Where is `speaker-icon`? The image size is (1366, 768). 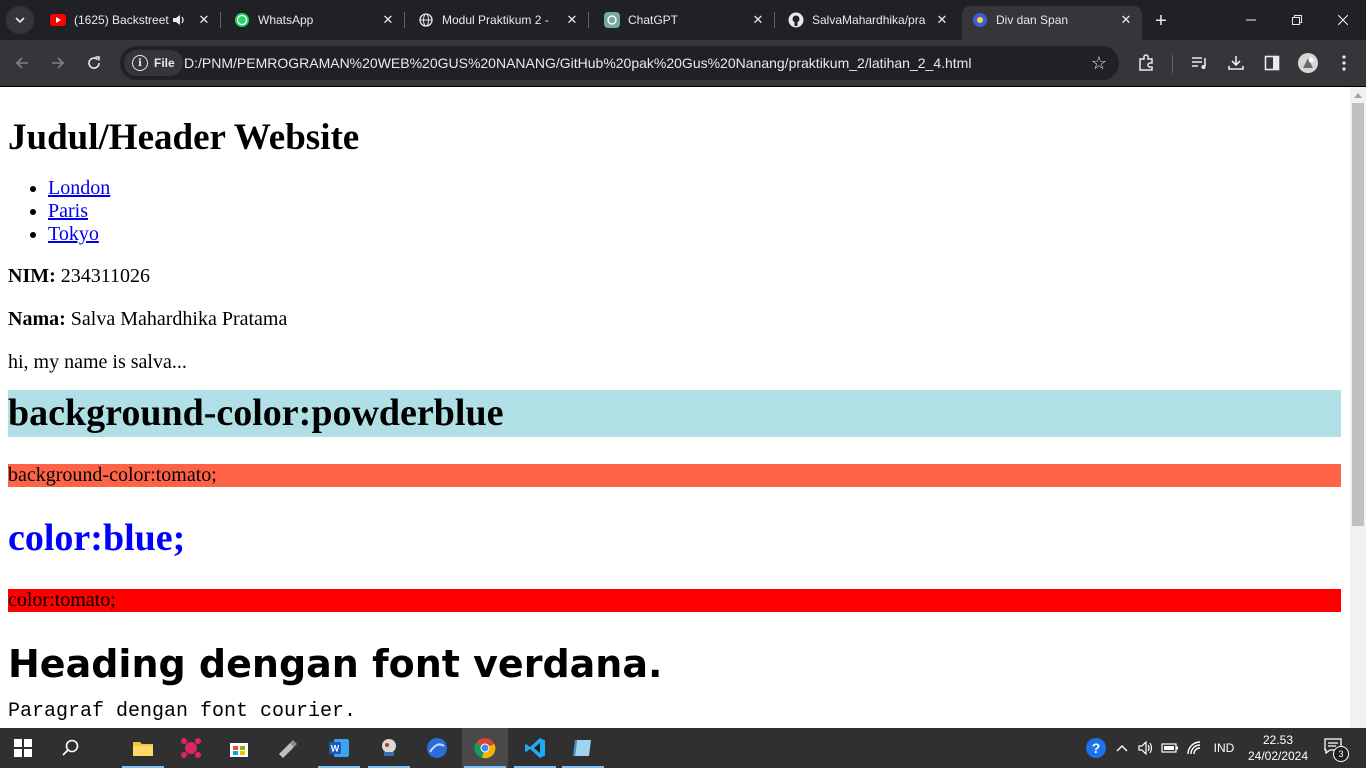 speaker-icon is located at coordinates (181, 20).